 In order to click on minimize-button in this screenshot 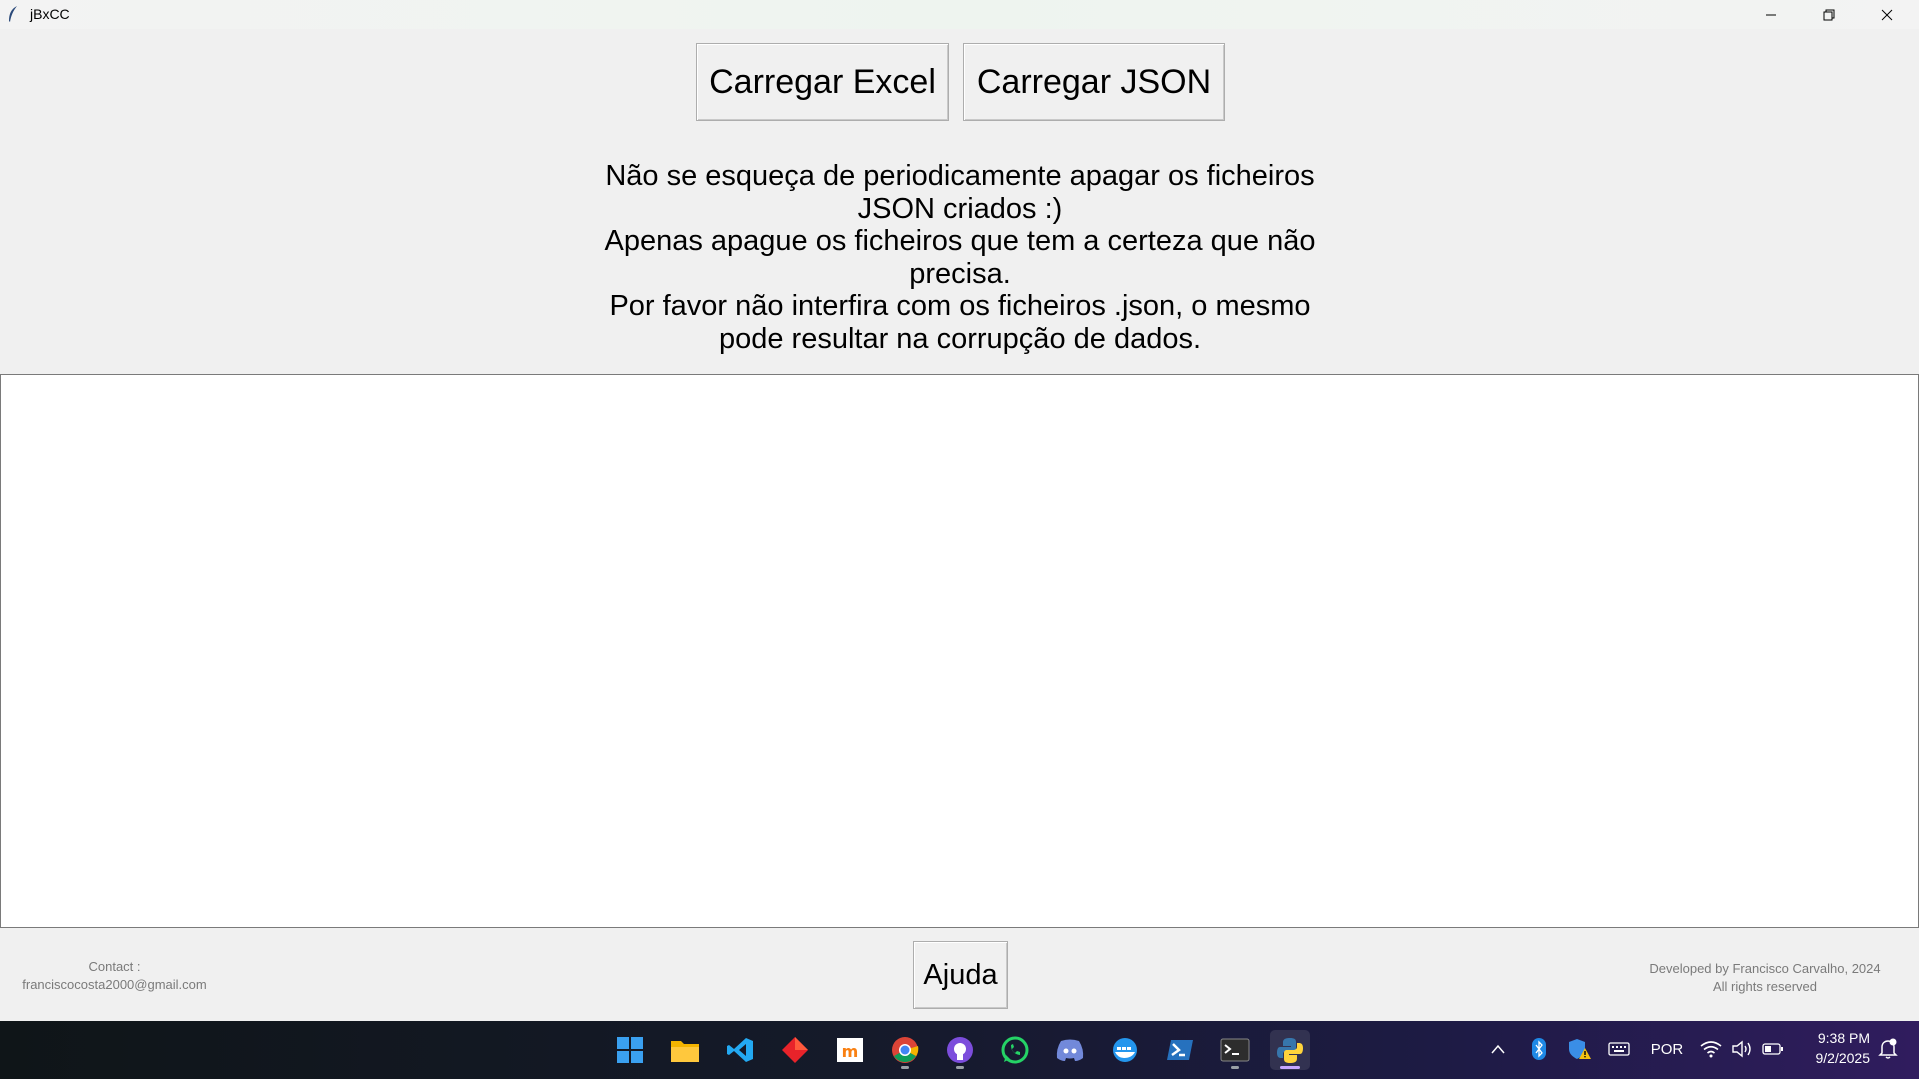, I will do `click(1771, 14)`.